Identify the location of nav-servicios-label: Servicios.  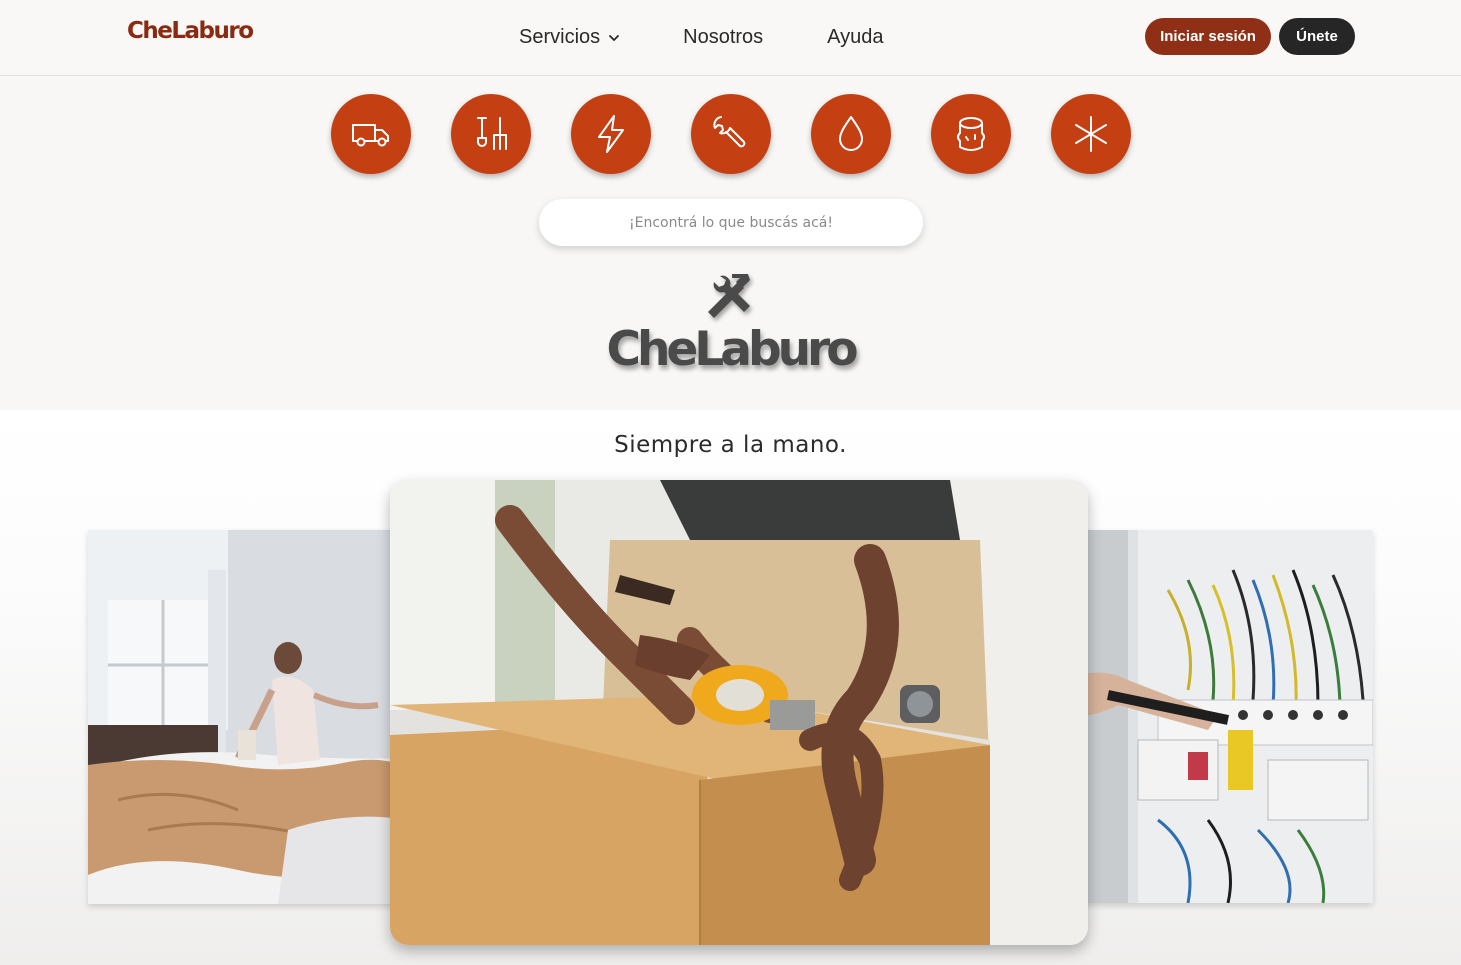
(560, 37).